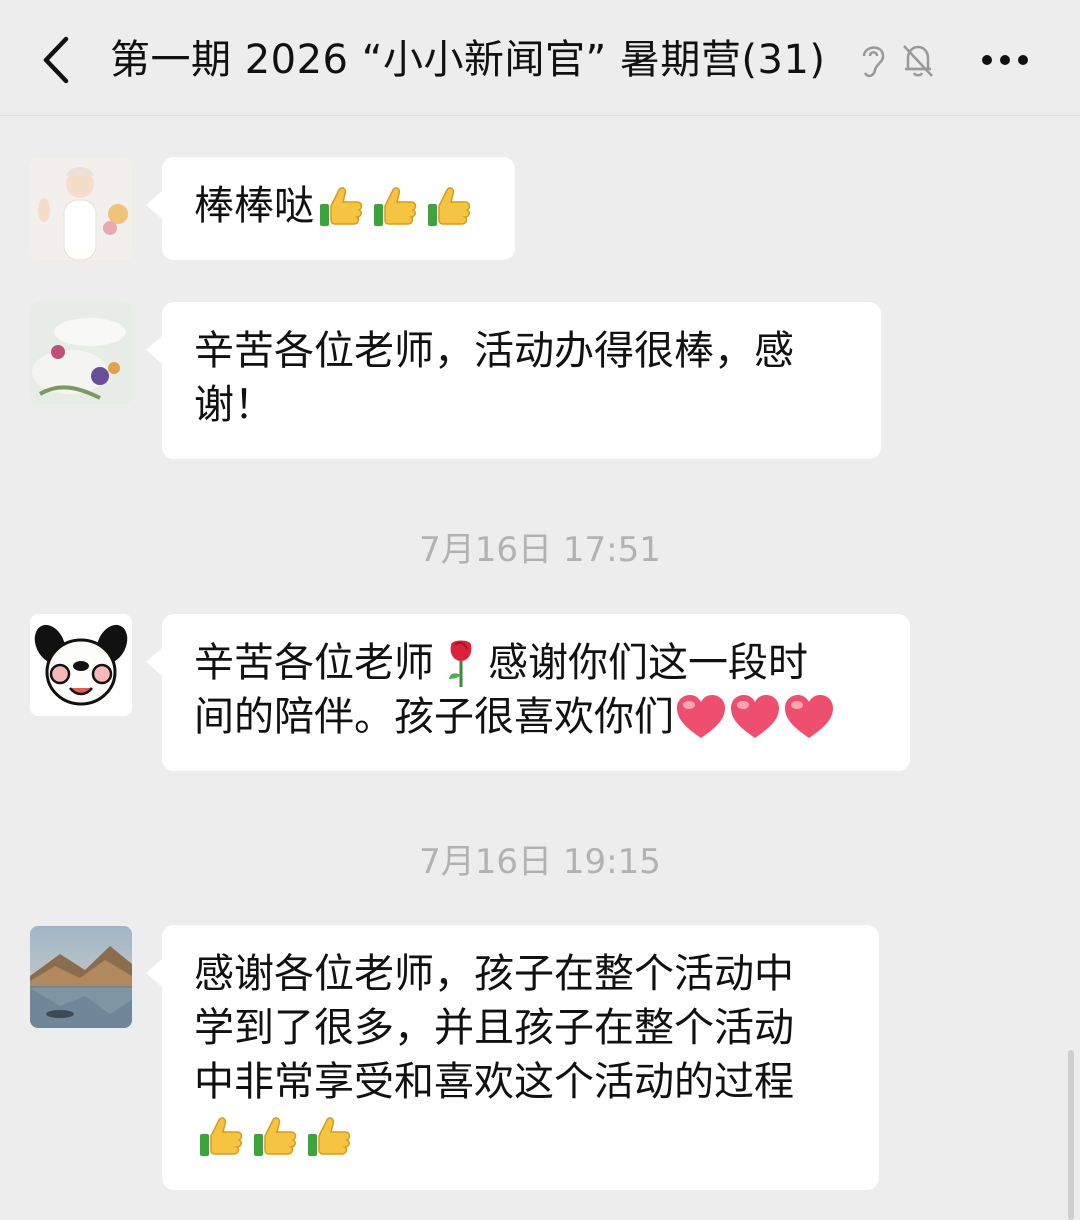 The width and height of the screenshot is (1080, 1220). What do you see at coordinates (234, 405) in the screenshot?
I see `message-text: 谢！` at bounding box center [234, 405].